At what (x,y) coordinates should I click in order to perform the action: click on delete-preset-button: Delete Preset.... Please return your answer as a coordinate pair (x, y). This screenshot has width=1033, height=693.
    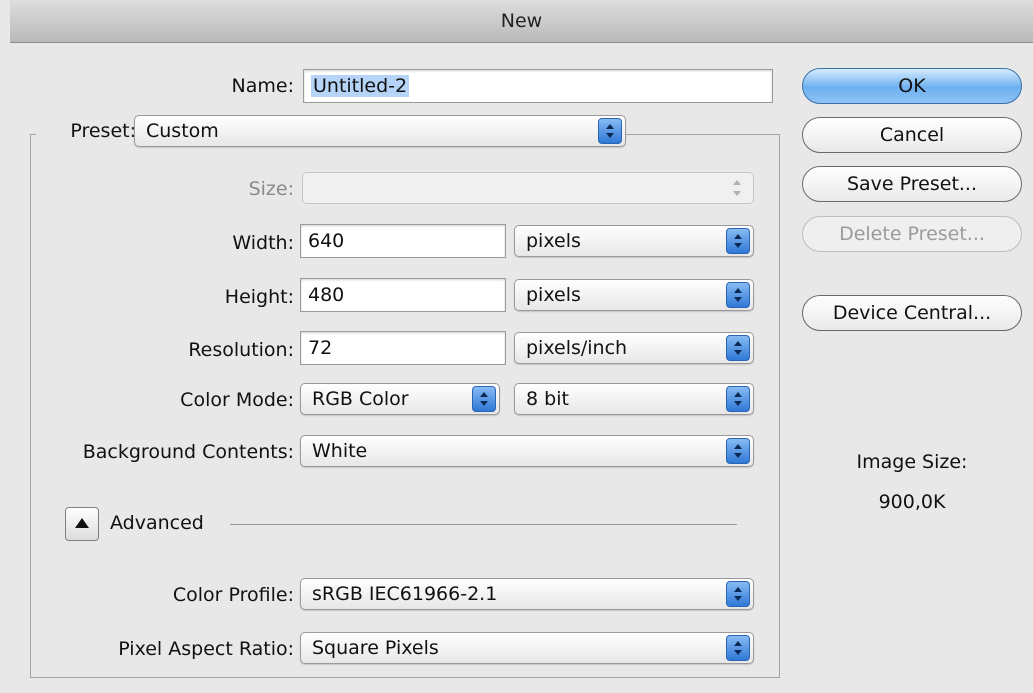
    Looking at the image, I should click on (912, 234).